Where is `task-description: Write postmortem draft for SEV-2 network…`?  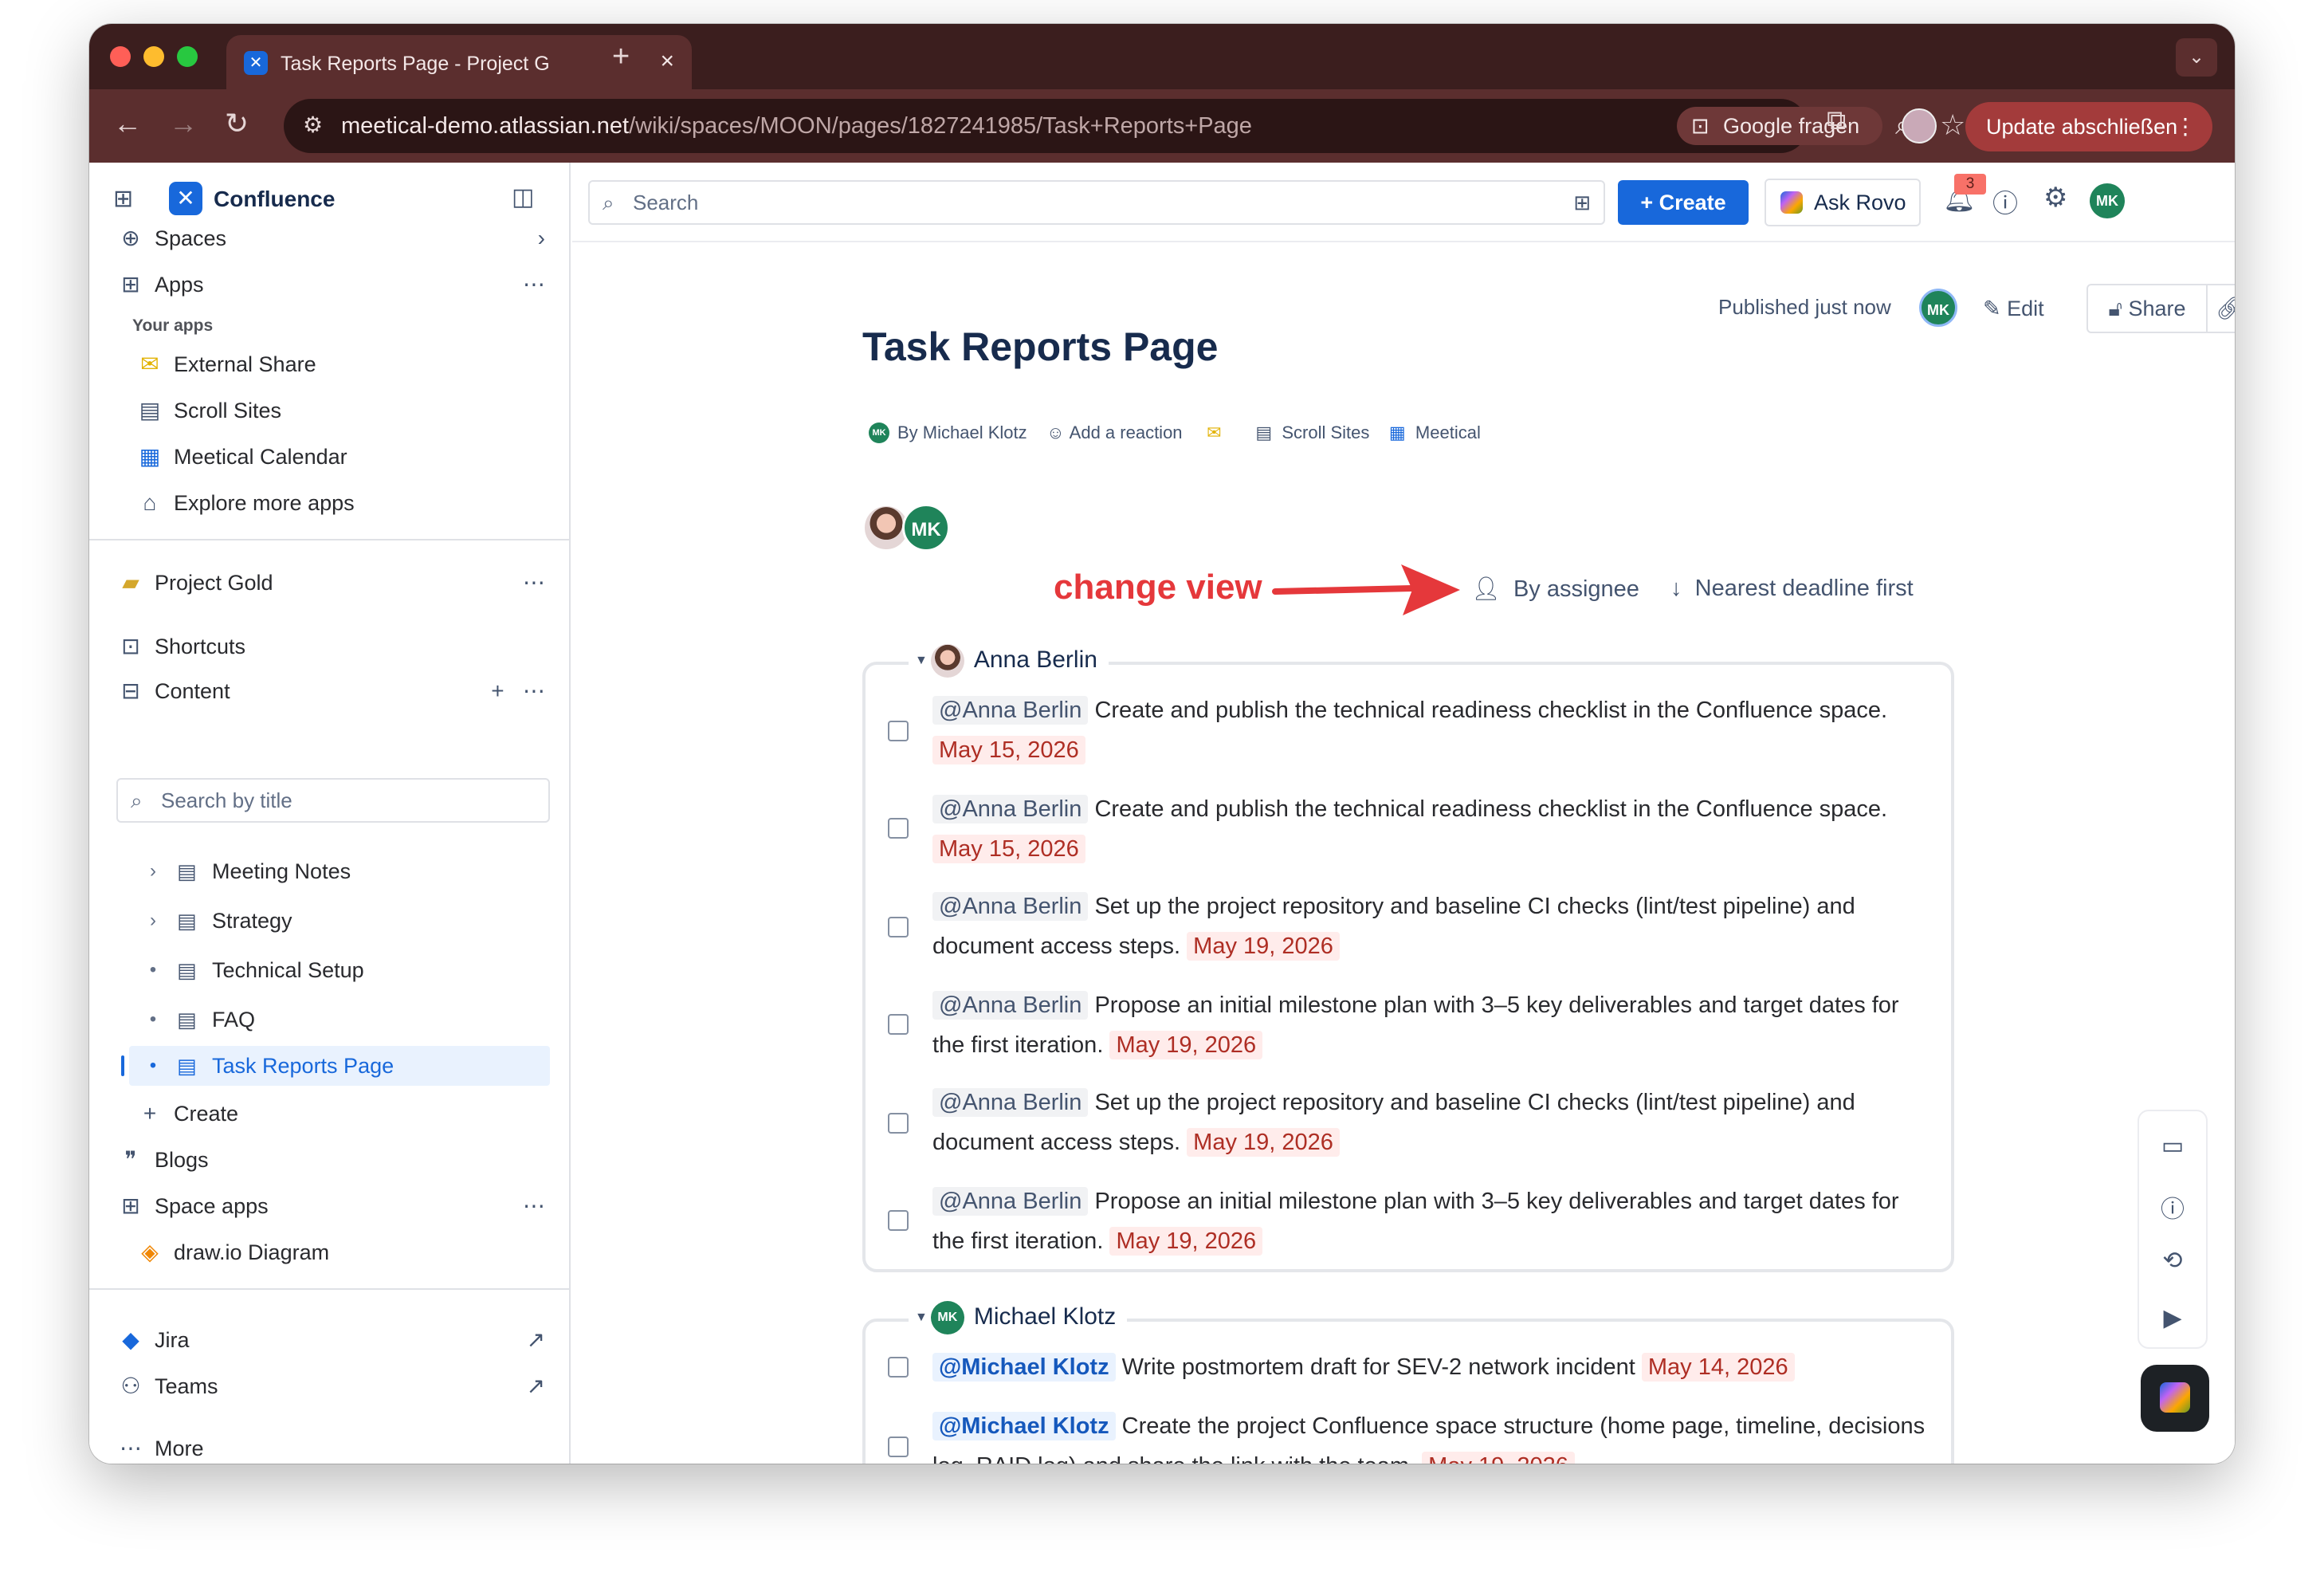
task-description: Write postmortem draft for SEV-2 network… is located at coordinates (1378, 1367).